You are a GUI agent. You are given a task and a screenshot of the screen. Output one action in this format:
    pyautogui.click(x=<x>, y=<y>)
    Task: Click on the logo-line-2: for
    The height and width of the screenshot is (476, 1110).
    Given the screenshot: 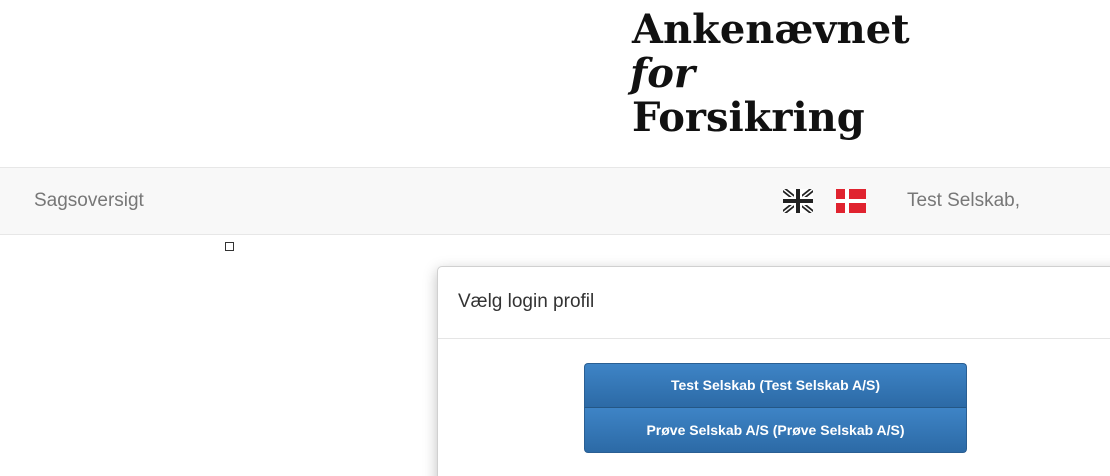 What is the action you would take?
    pyautogui.click(x=662, y=73)
    